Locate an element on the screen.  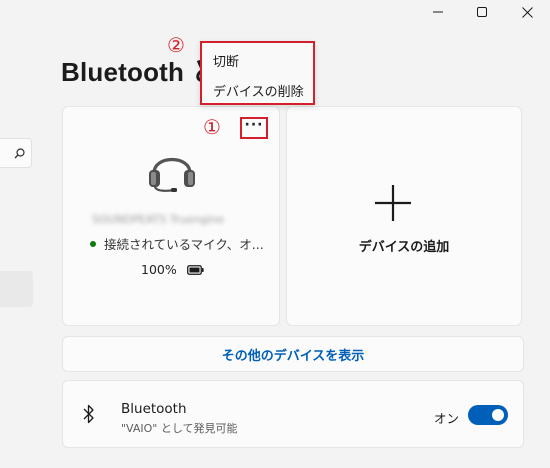
maximize-icon is located at coordinates (482, 12).